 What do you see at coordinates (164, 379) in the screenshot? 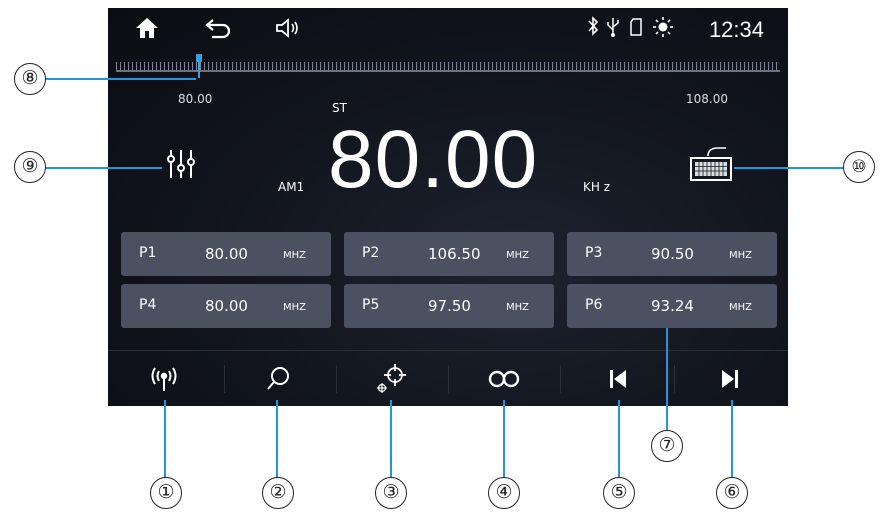
I see `radio-signal-icon` at bounding box center [164, 379].